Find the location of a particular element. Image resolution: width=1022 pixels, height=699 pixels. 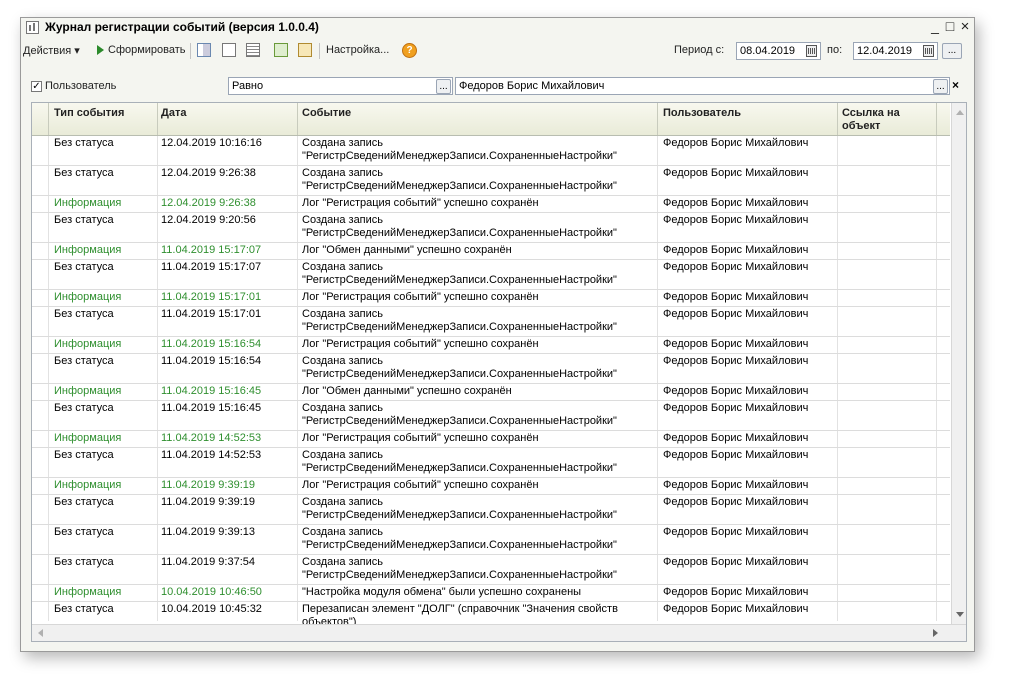

import-icon is located at coordinates (305, 50).